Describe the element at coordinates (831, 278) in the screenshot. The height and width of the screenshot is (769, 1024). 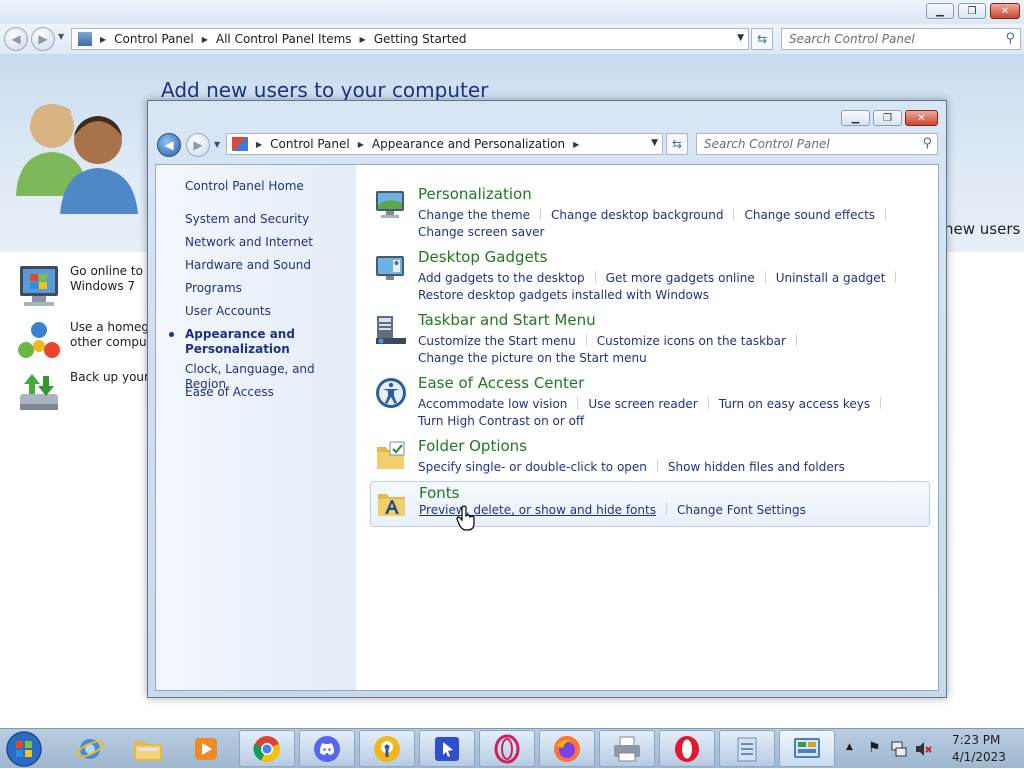
I see `link-uninstall-gadget: Uninstall a gadget` at that location.